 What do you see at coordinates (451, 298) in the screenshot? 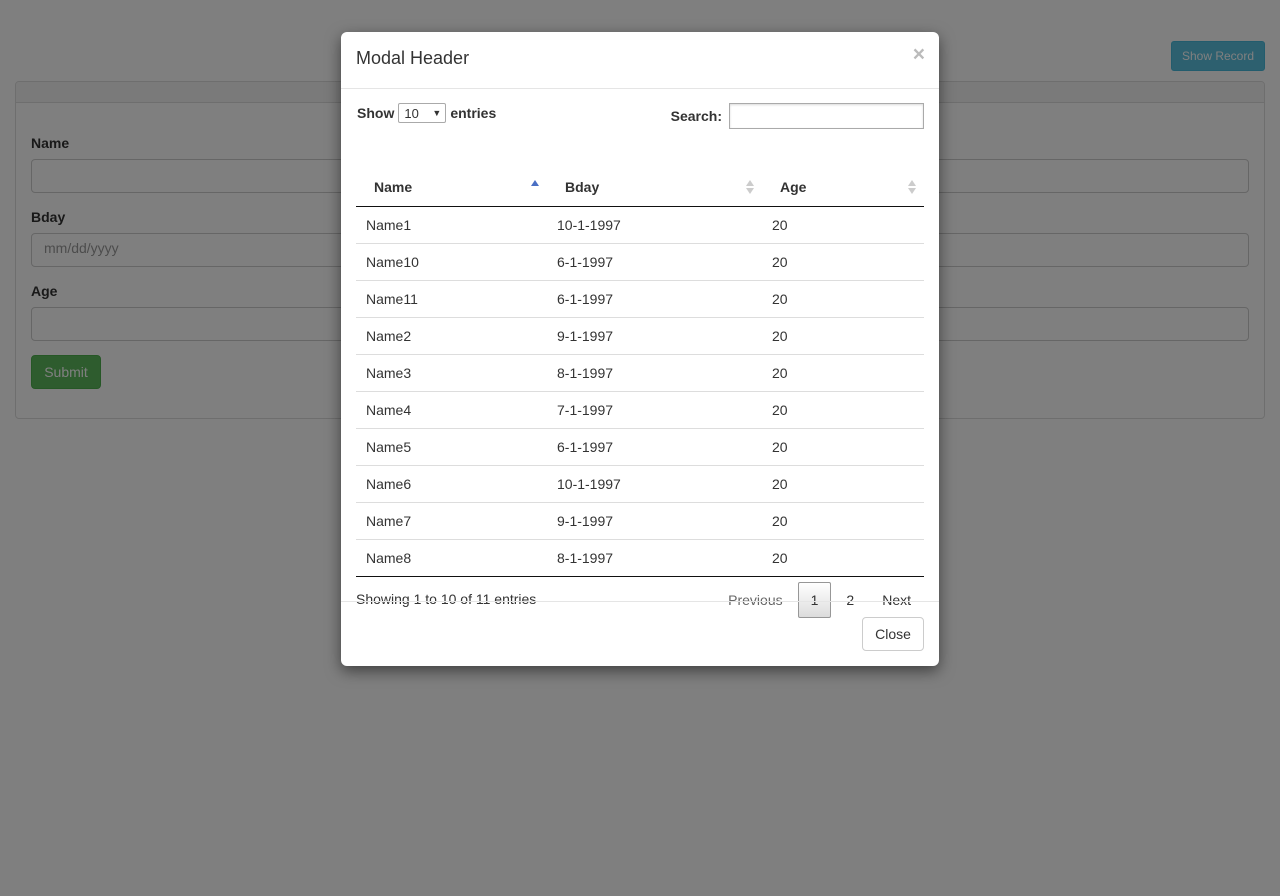
I see `cell-name: Name11` at bounding box center [451, 298].